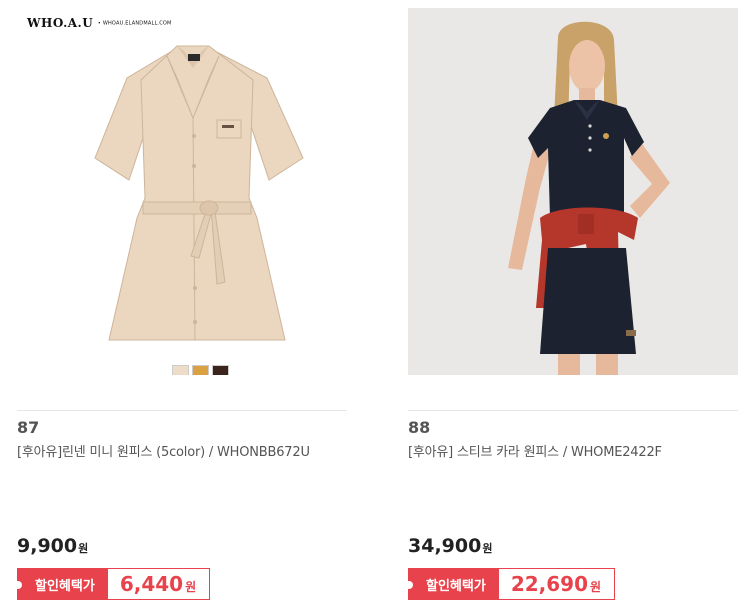 The height and width of the screenshot is (608, 747). What do you see at coordinates (445, 546) in the screenshot?
I see `price-value: 34,900` at bounding box center [445, 546].